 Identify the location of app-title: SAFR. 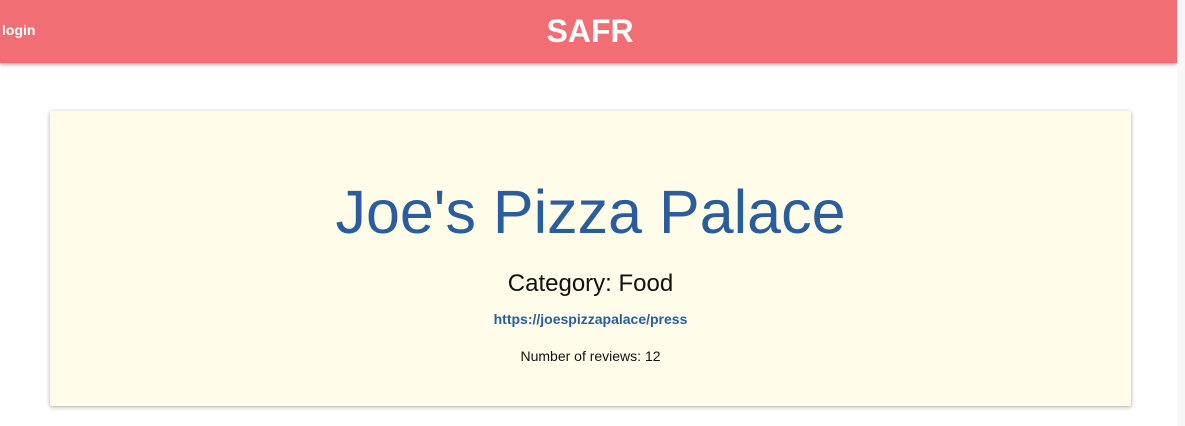
(590, 31).